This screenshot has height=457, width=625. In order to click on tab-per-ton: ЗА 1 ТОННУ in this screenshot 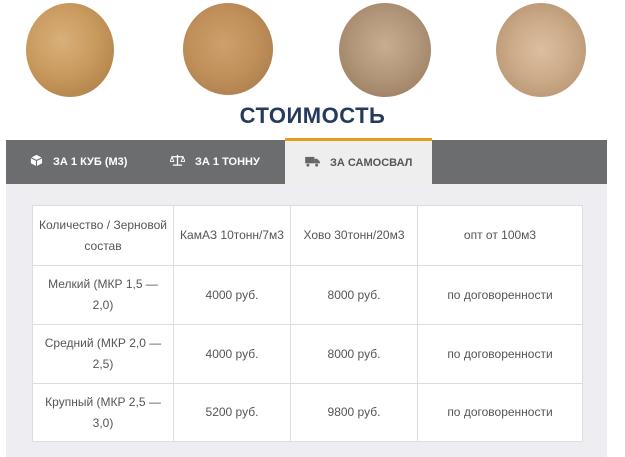, I will do `click(214, 162)`.